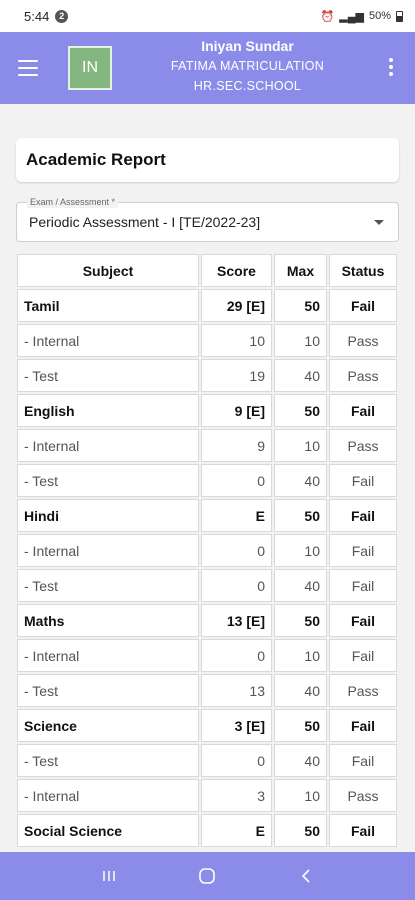 The image size is (415, 900). What do you see at coordinates (28, 68) in the screenshot?
I see `menu-icon` at bounding box center [28, 68].